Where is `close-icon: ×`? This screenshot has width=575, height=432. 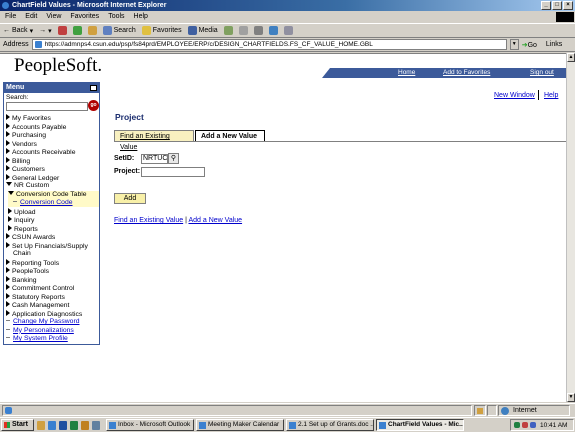
close-icon: × is located at coordinates (568, 5).